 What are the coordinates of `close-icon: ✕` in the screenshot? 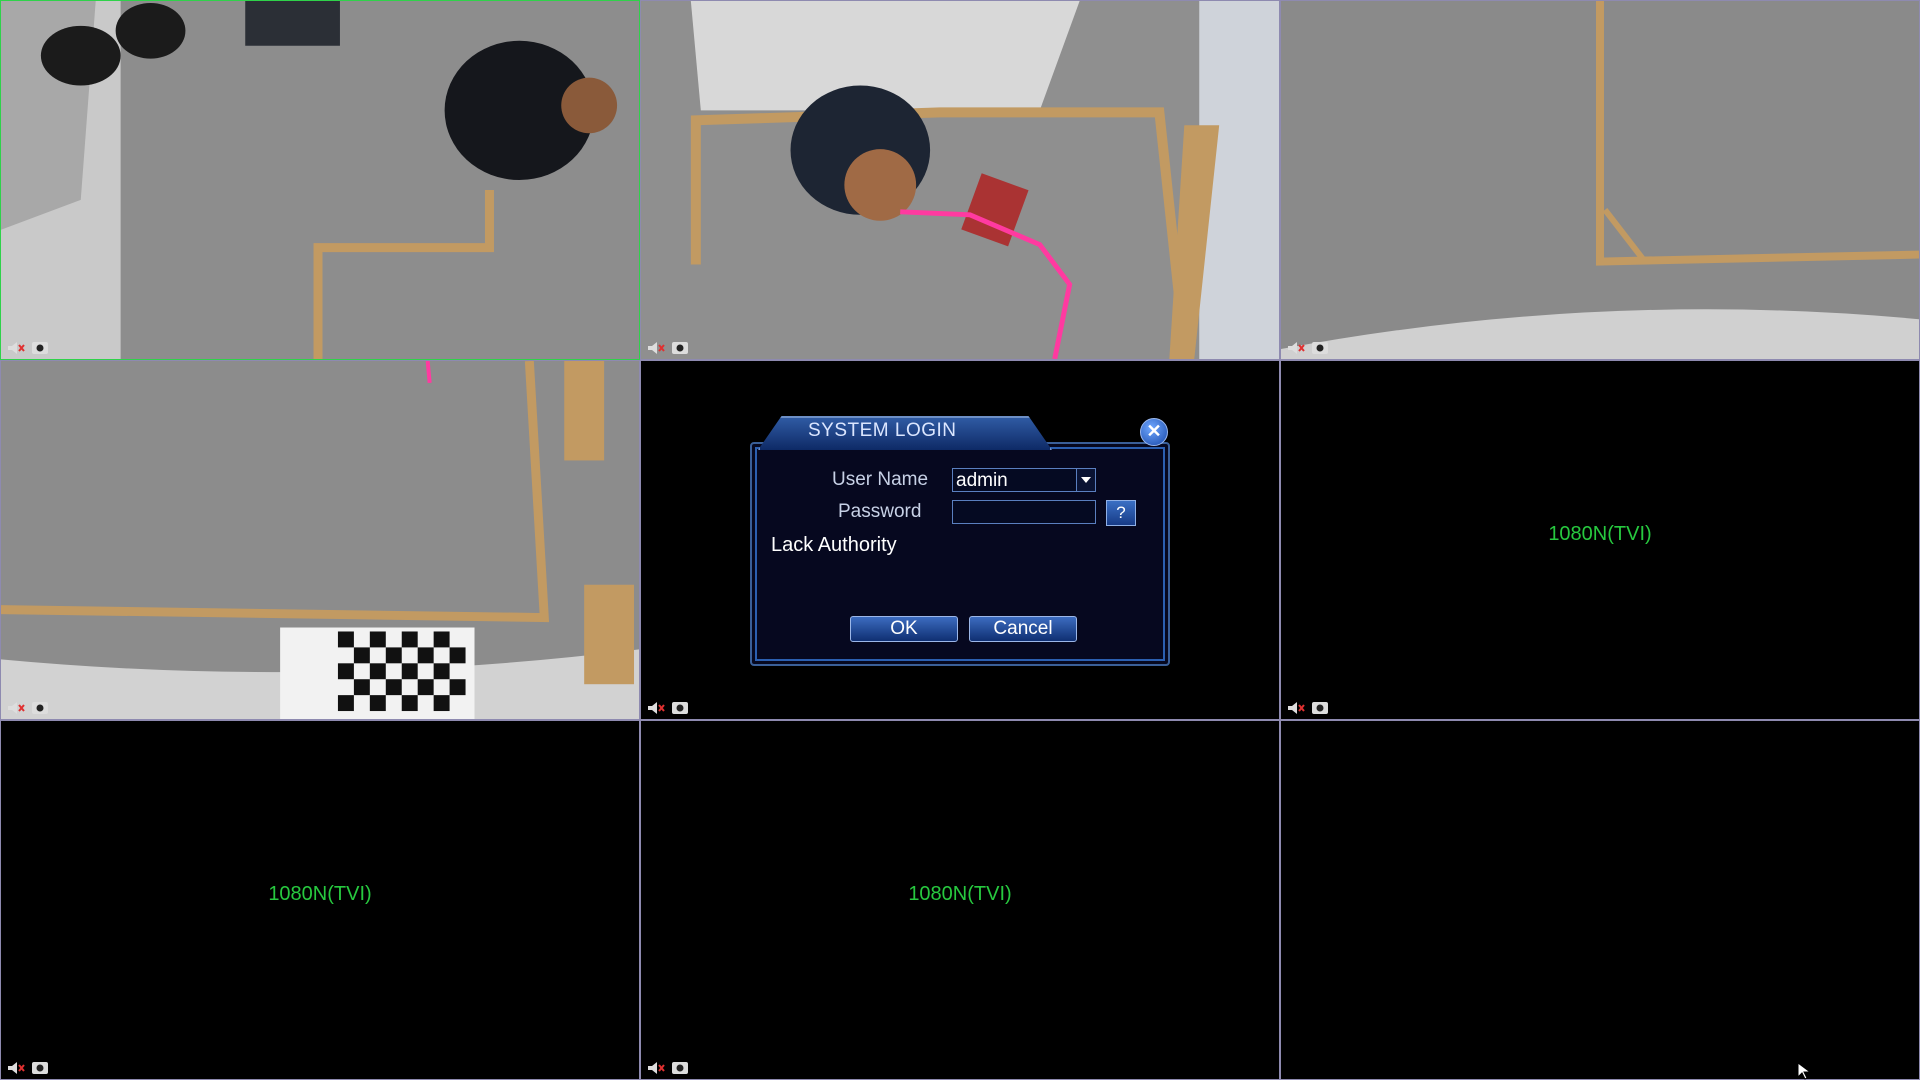 It's located at (1154, 432).